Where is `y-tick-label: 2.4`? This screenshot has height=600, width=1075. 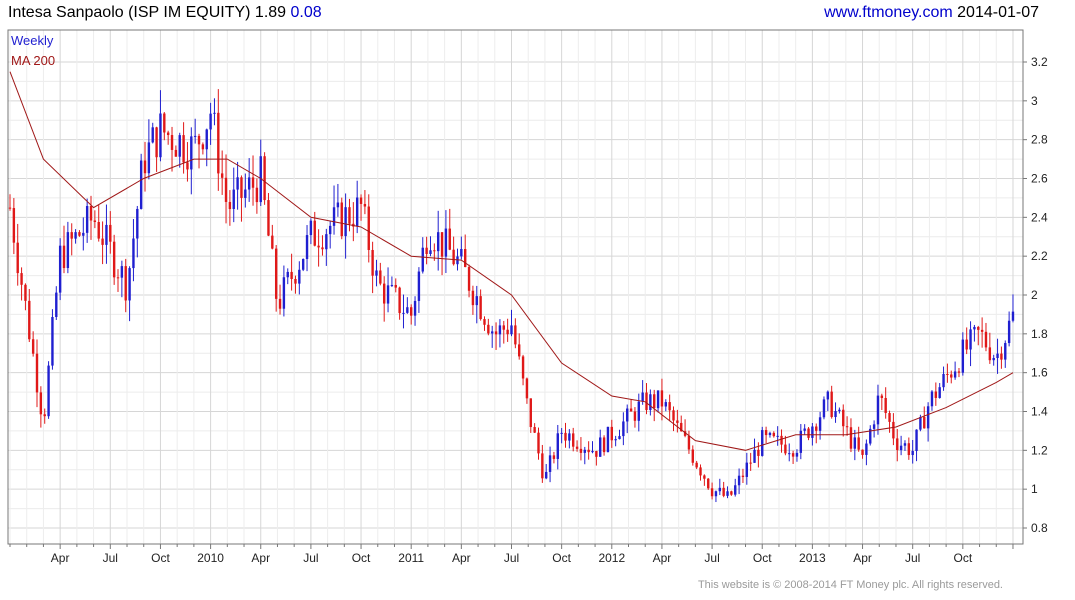 y-tick-label: 2.4 is located at coordinates (1039, 217).